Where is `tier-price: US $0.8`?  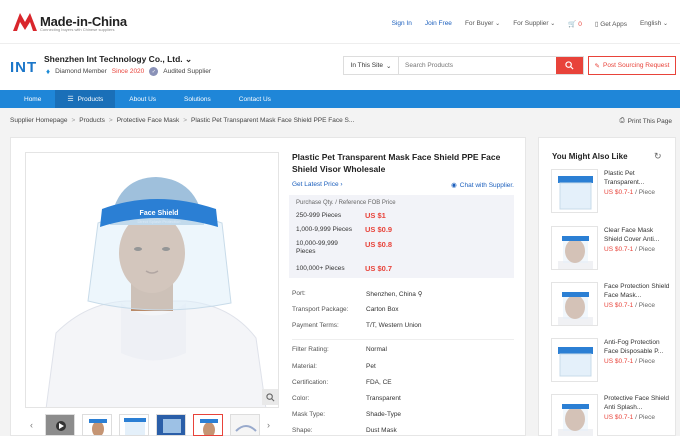
tier-price: US $0.8 is located at coordinates (379, 244).